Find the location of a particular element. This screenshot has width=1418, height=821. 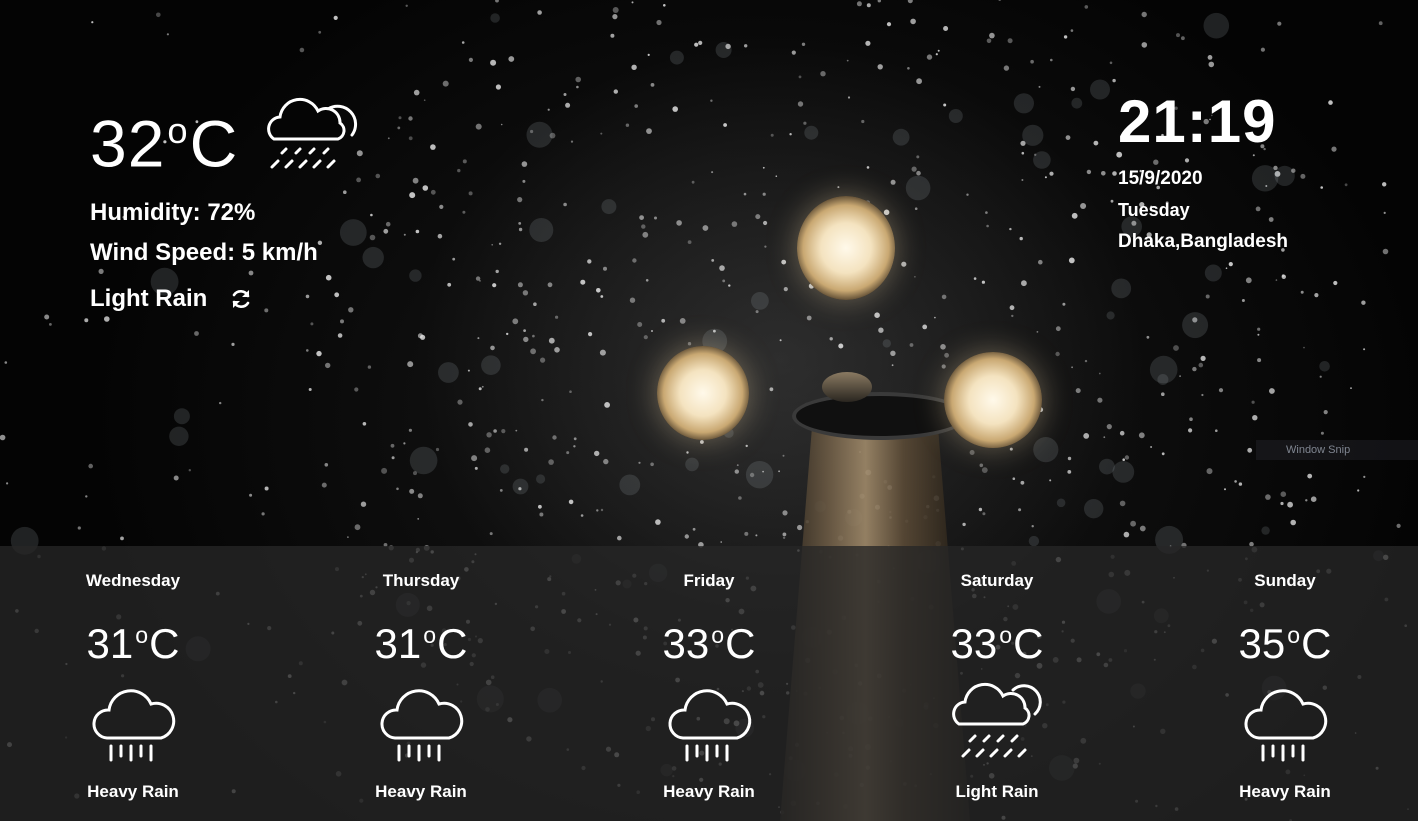

lamp-post-collar is located at coordinates (880, 416).